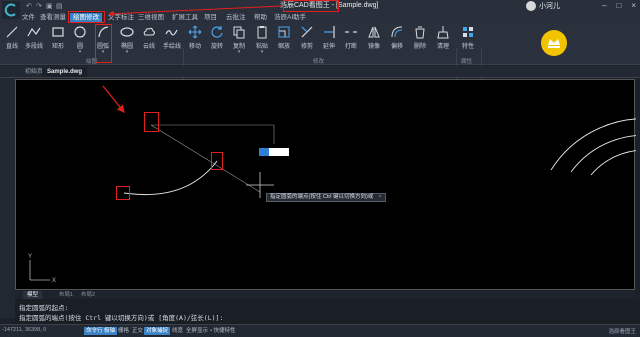 Image resolution: width=640 pixels, height=337 pixels. What do you see at coordinates (264, 152) in the screenshot?
I see `dynamic-input-value` at bounding box center [264, 152].